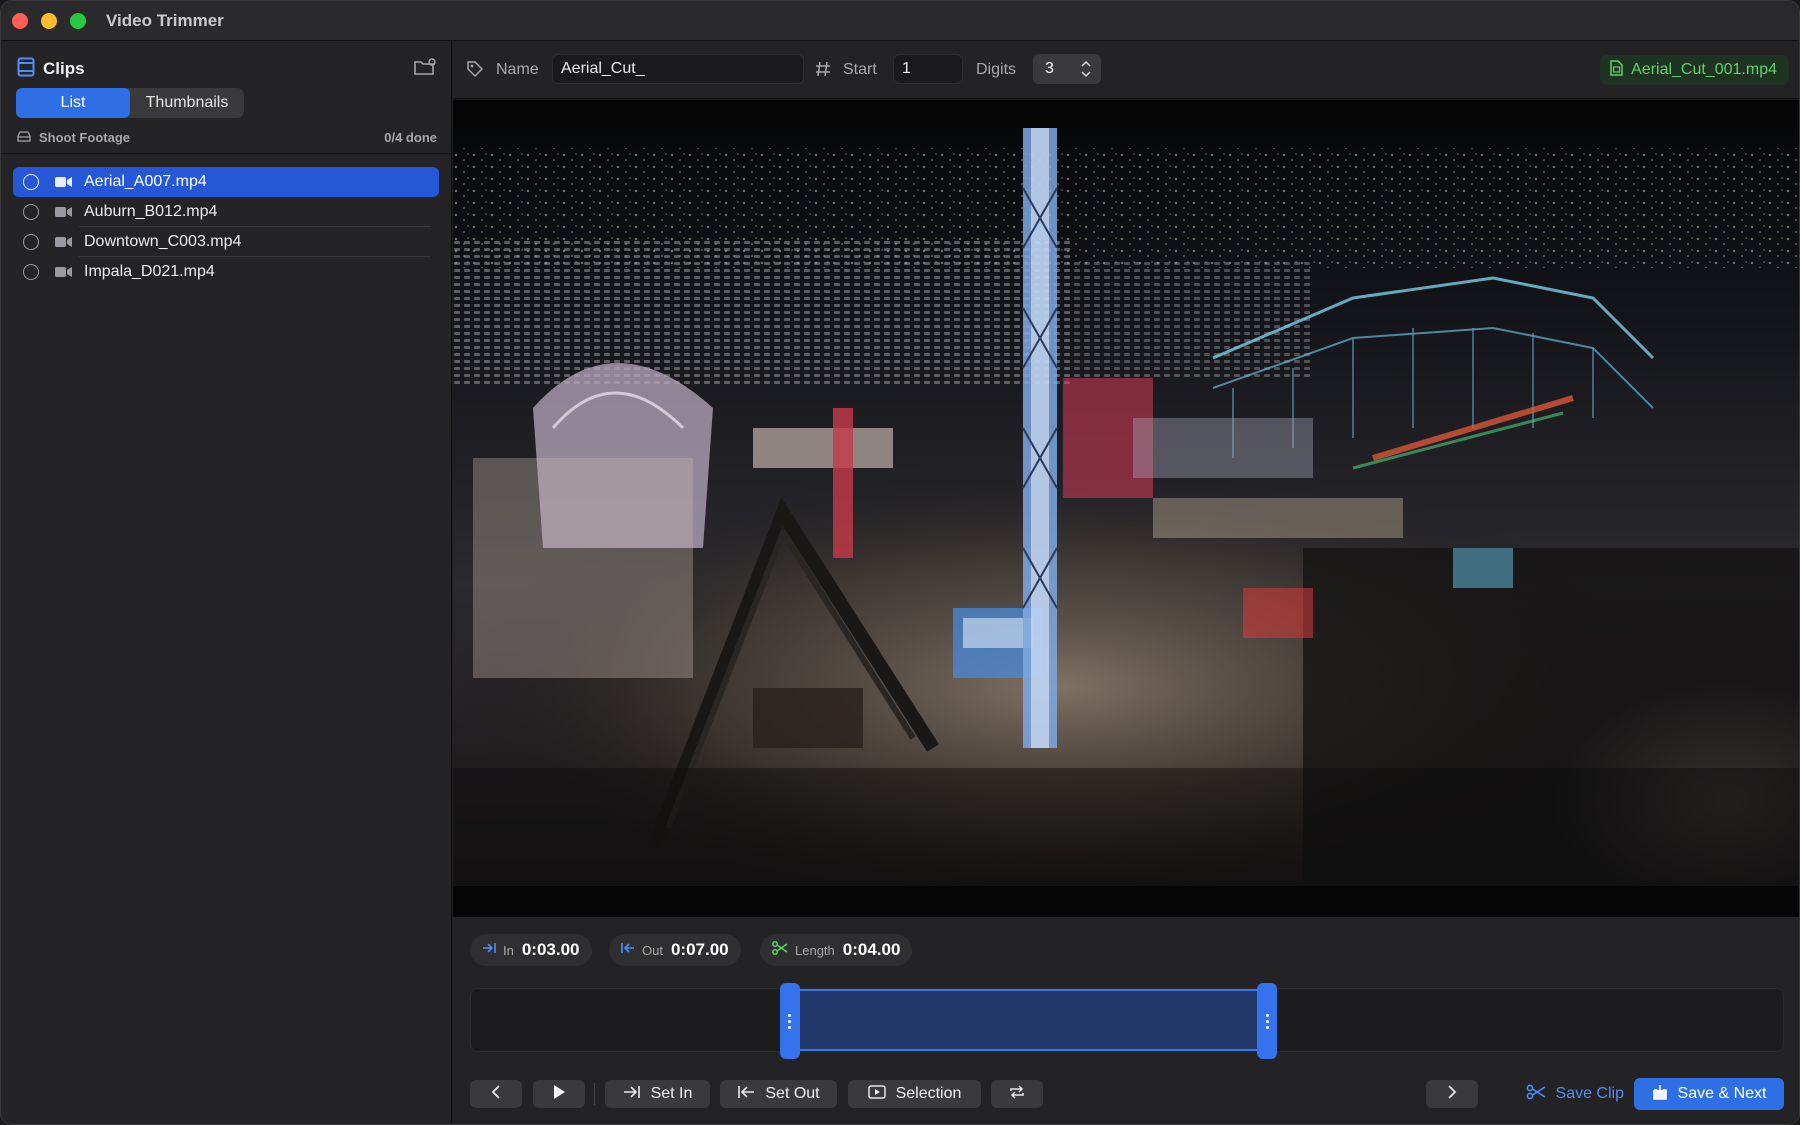  What do you see at coordinates (699, 949) in the screenshot?
I see `out-value: 0:07.00` at bounding box center [699, 949].